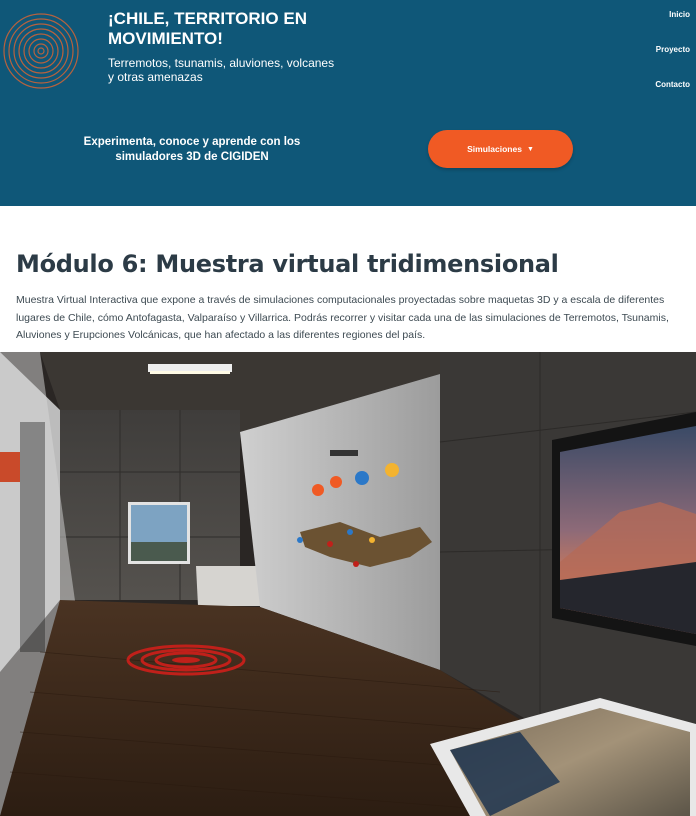 The height and width of the screenshot is (816, 696). I want to click on nav-contacto: Contacto, so click(672, 84).